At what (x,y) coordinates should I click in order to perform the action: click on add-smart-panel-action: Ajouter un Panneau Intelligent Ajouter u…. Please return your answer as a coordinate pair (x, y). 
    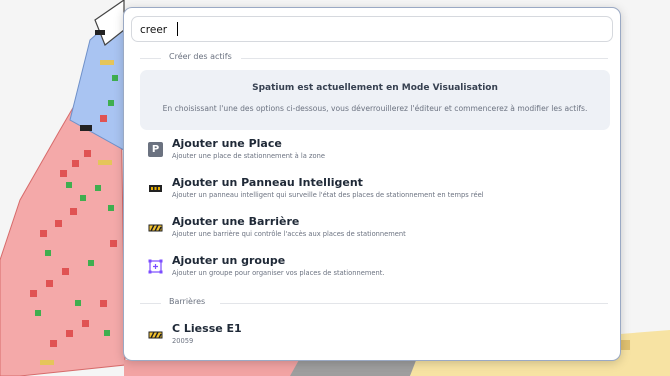
    Looking at the image, I should click on (373, 192).